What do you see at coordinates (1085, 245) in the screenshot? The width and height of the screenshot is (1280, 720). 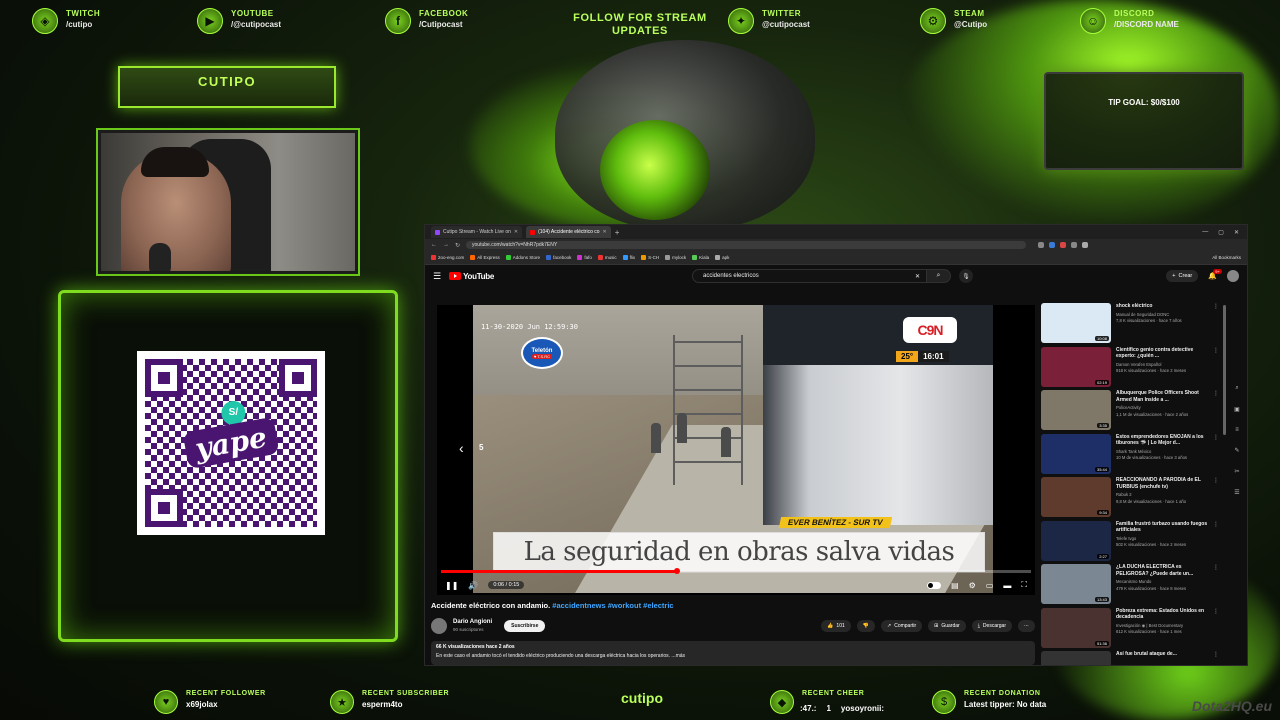 I see `profile-icon` at bounding box center [1085, 245].